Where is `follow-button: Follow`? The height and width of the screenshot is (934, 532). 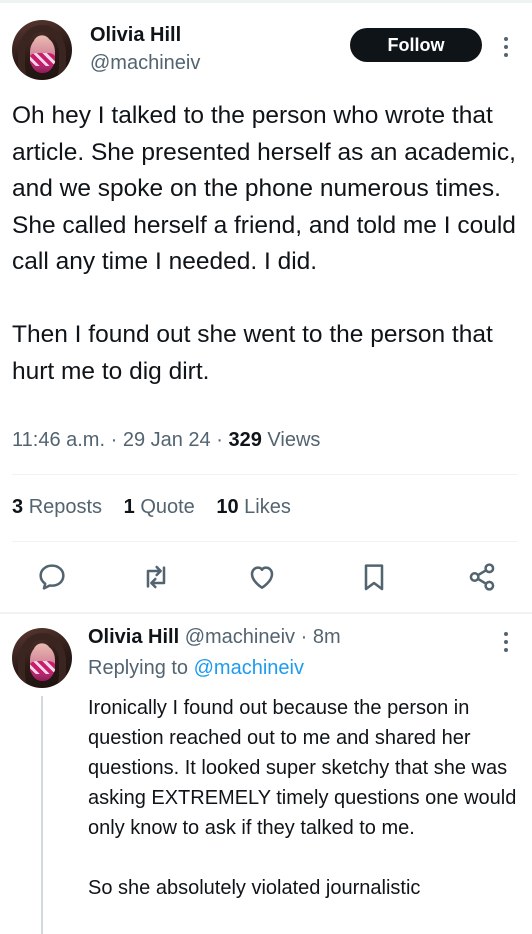
follow-button: Follow is located at coordinates (416, 45).